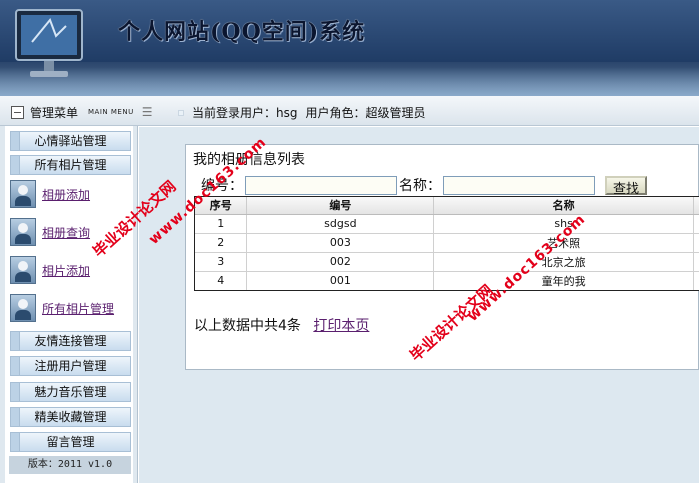  I want to click on top-navbar: 管理菜单 MAIN MENU ☰ 当前登录用户：hsg 用户角色：超级管理员, so click(349, 111).